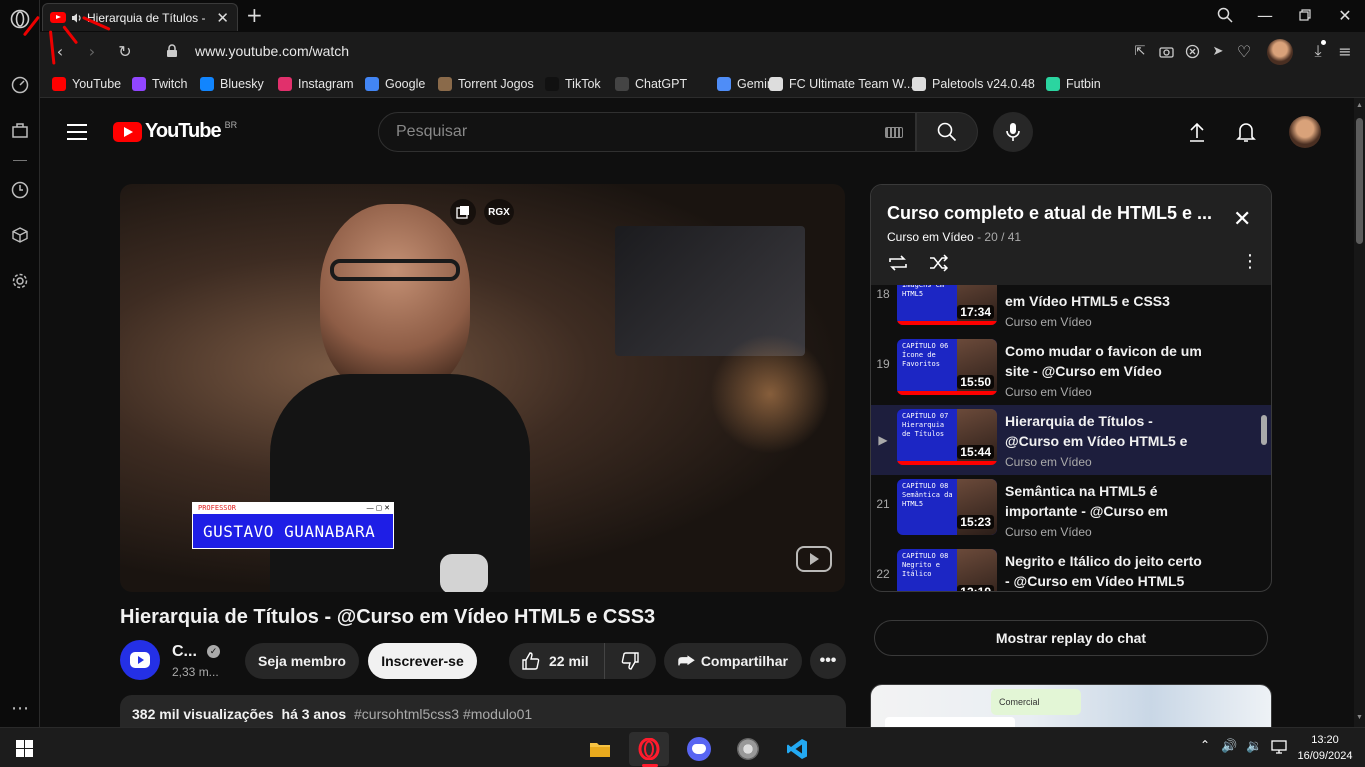 The image size is (1365, 767). I want to click on history-icon, so click(20, 190).